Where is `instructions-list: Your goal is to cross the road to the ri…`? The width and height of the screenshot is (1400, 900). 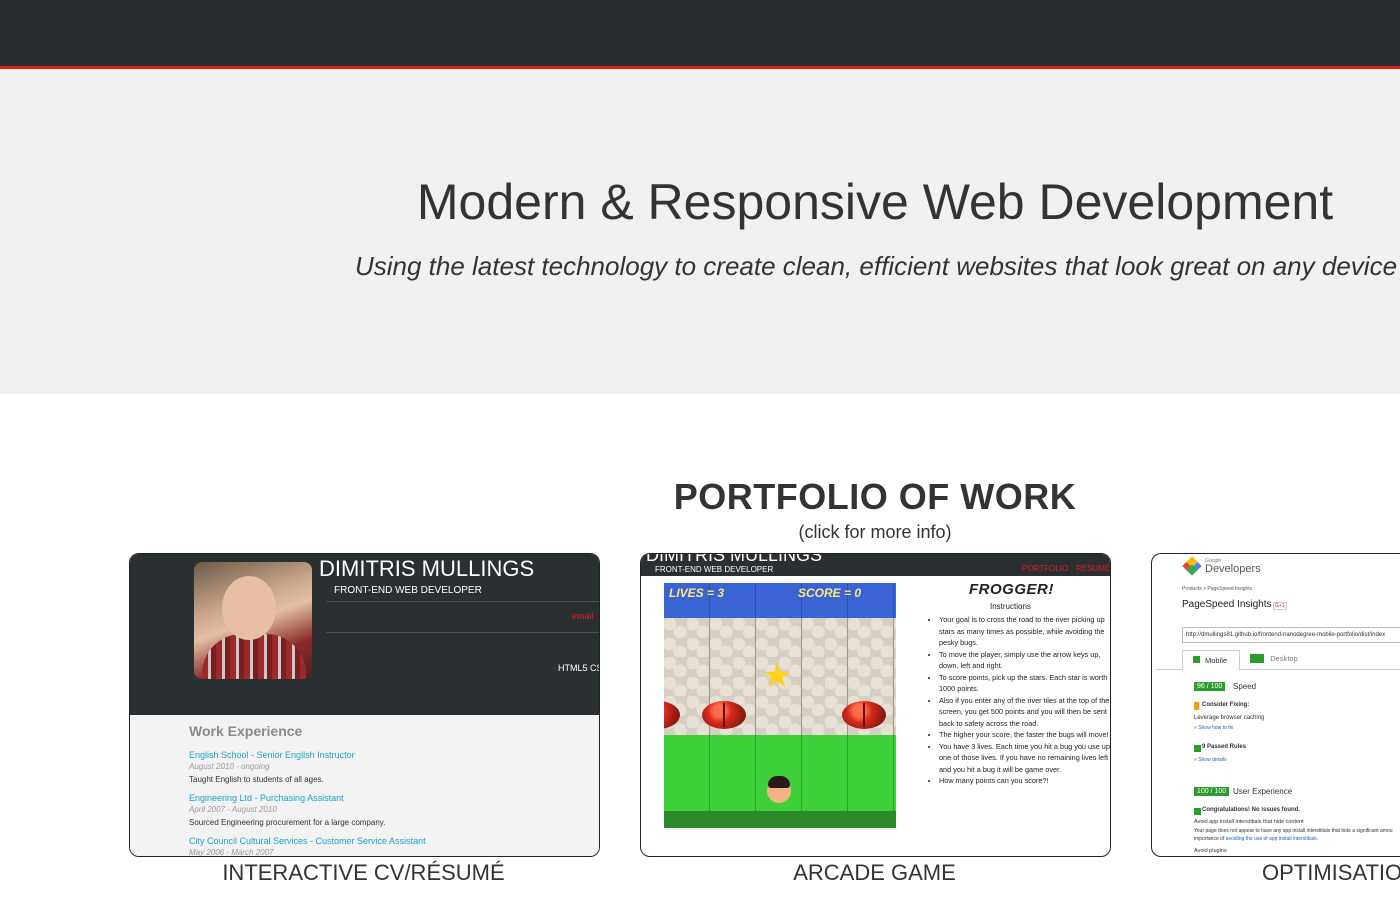
instructions-list: Your goal is to cross the road to the ri… is located at coordinates (1019, 700).